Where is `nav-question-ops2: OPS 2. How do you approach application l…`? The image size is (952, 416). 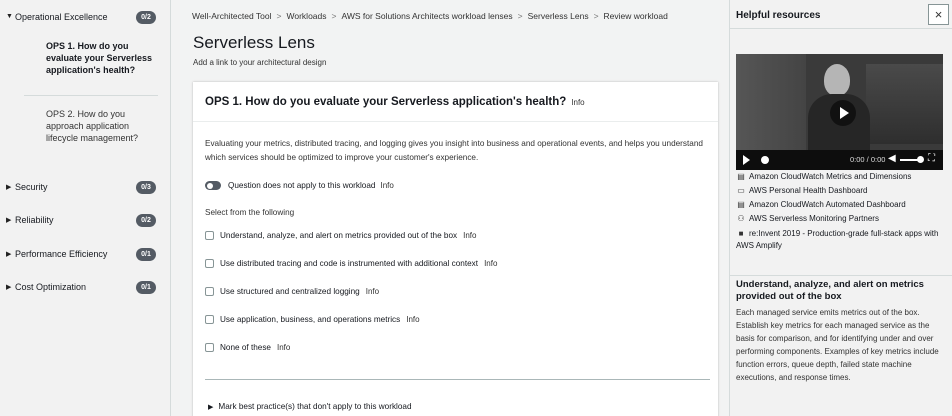
nav-question-ops2: OPS 2. How do you approach application l… is located at coordinates (101, 126).